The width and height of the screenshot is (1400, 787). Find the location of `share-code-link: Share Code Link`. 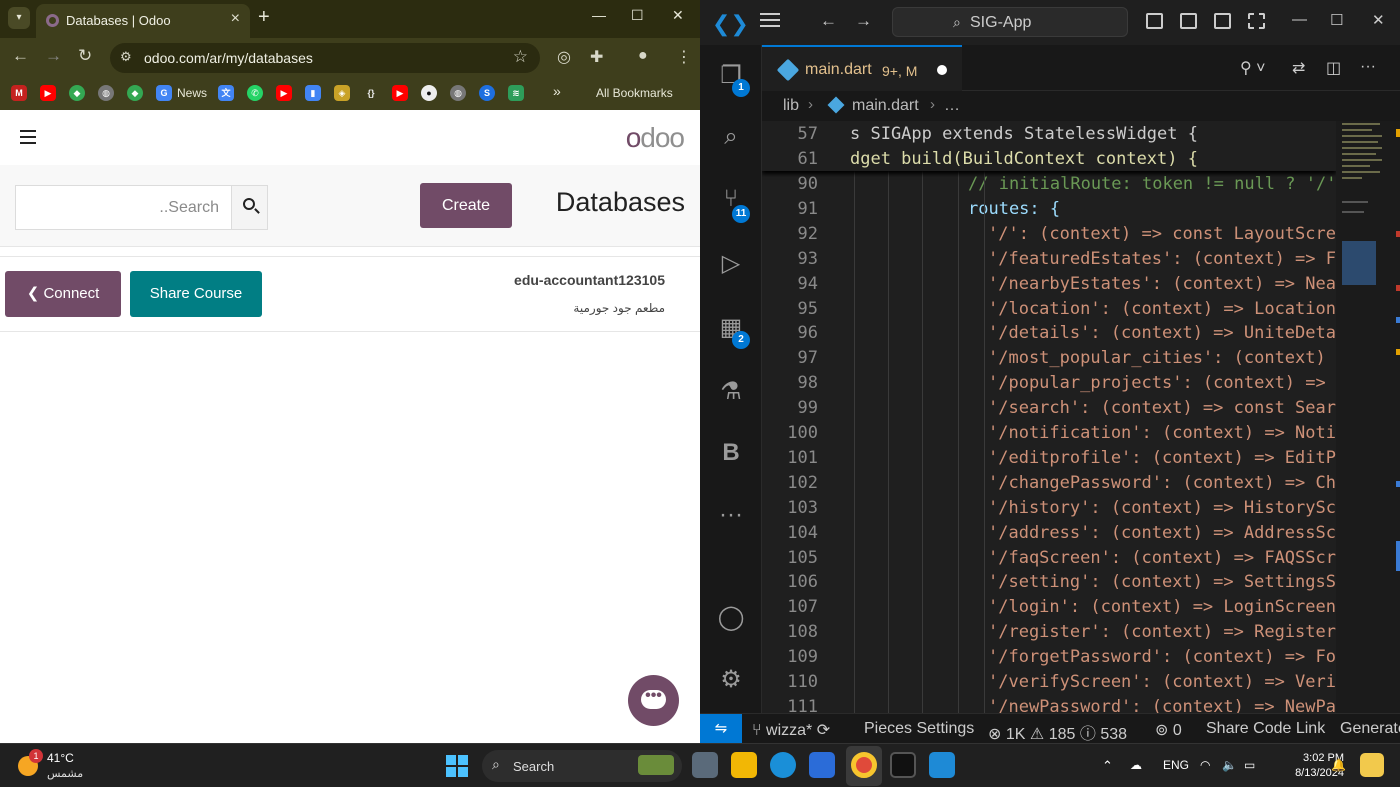

share-code-link: Share Code Link is located at coordinates (1265, 729).